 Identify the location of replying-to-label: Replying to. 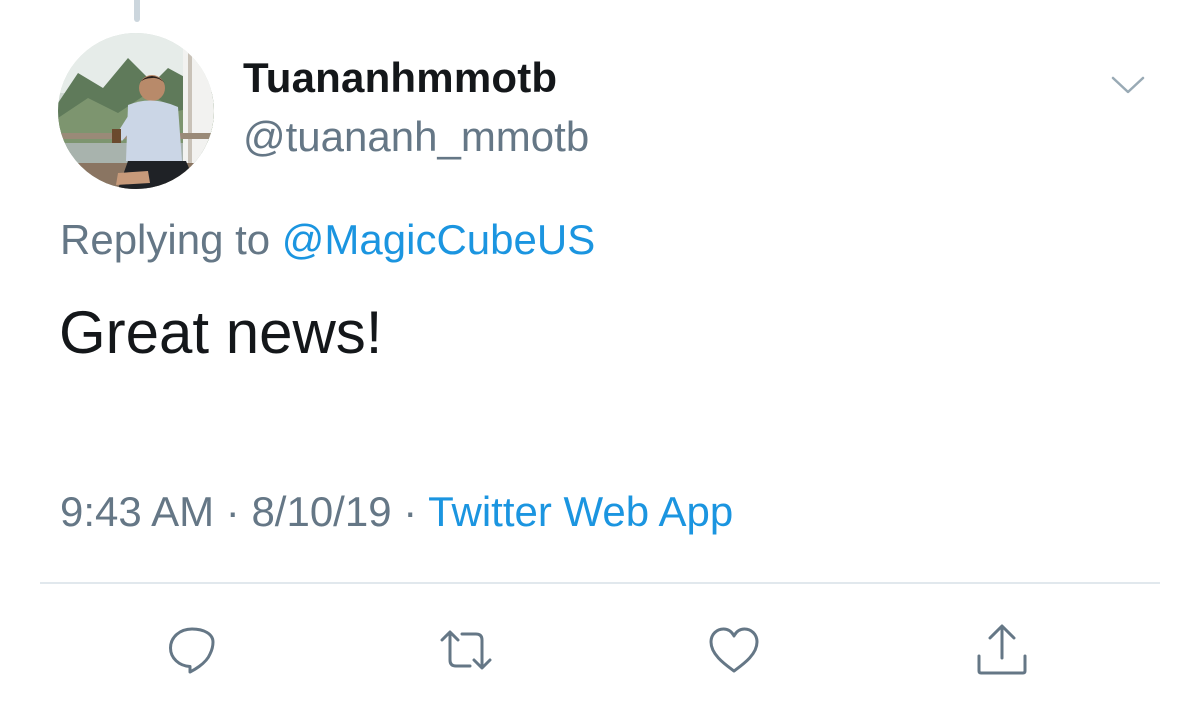
(171, 239).